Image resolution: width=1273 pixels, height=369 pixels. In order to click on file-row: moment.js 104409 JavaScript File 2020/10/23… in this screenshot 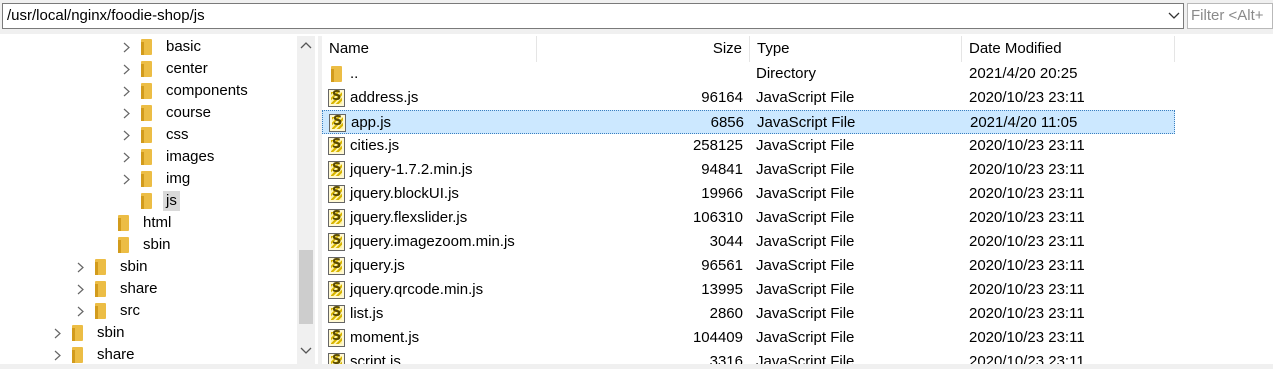, I will do `click(748, 338)`.